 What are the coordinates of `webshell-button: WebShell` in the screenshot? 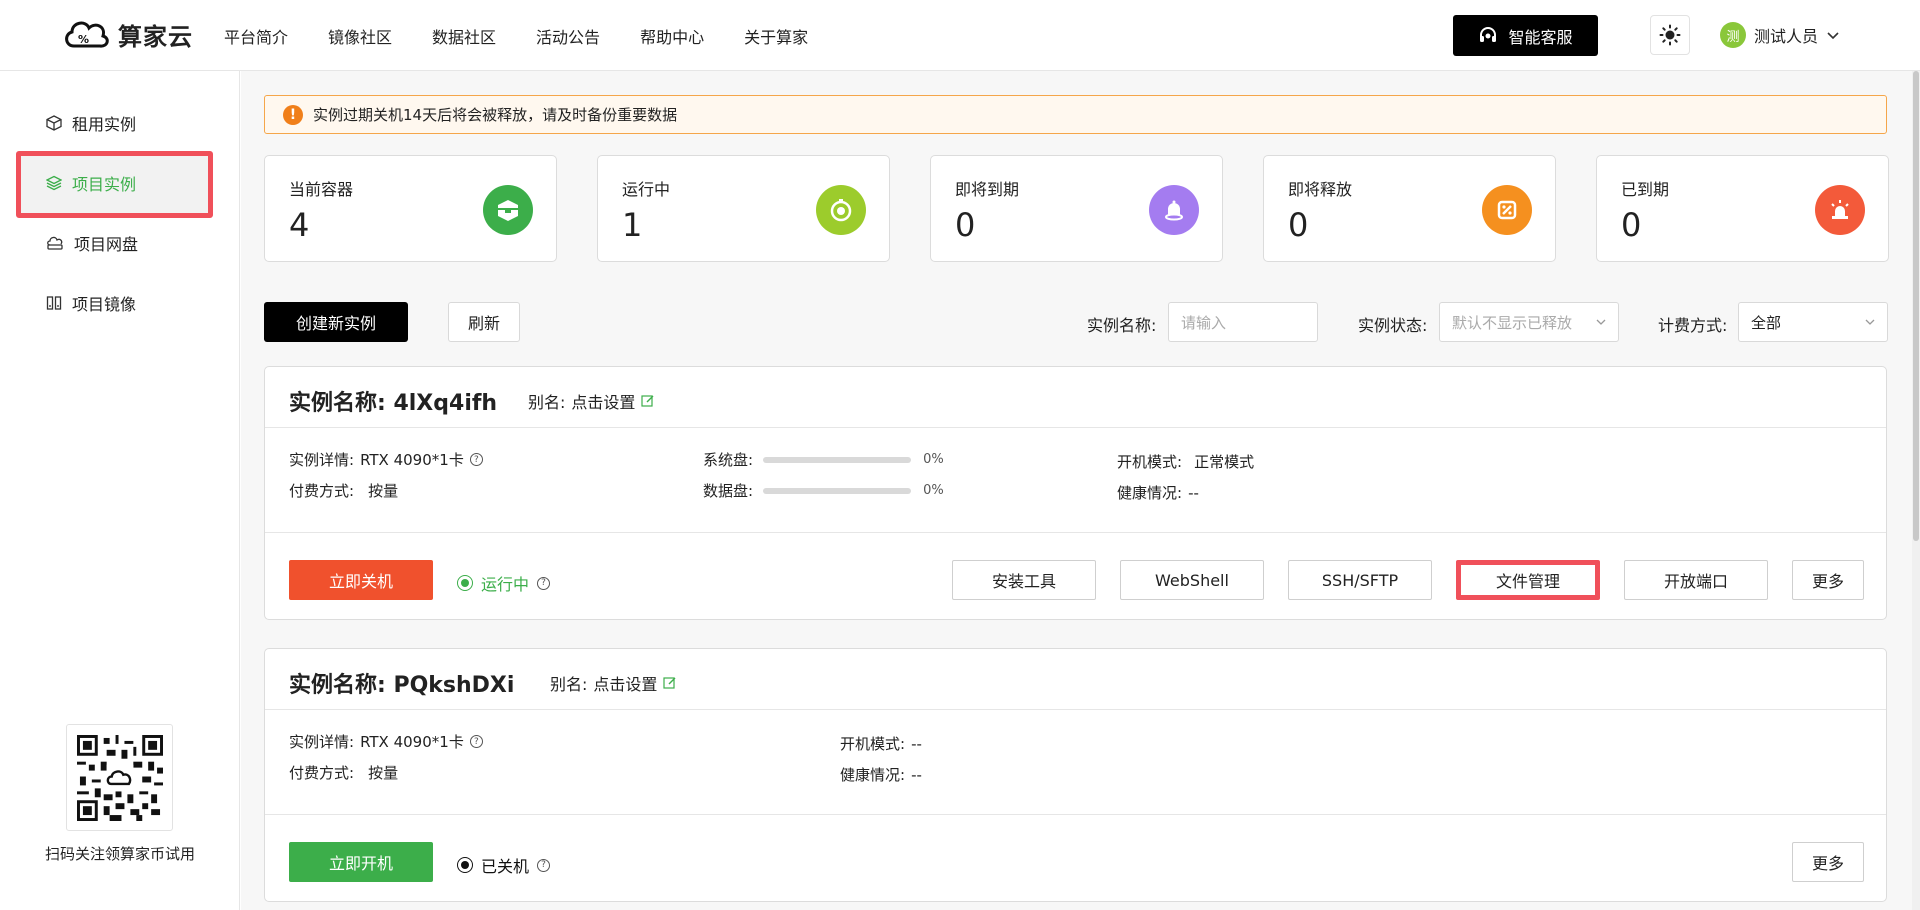 It's located at (1192, 580).